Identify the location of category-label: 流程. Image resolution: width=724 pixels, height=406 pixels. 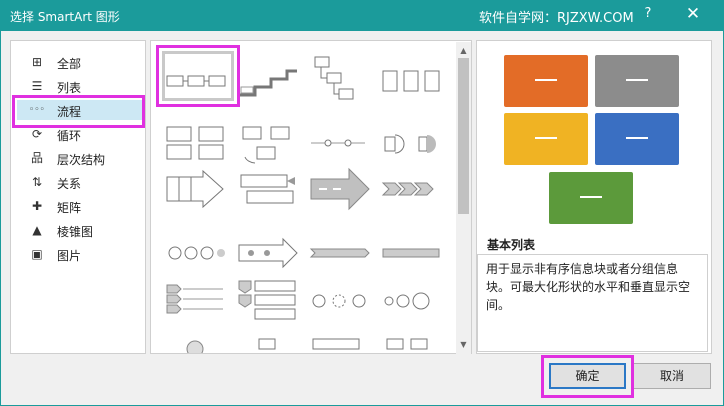
(69, 112).